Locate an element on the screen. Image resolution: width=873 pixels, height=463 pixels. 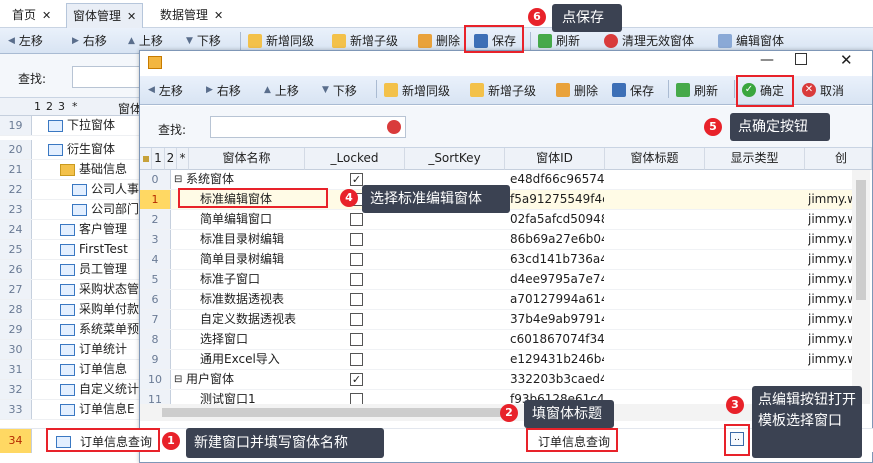
form-title-header: 窗体标题 is located at coordinates (655, 159).